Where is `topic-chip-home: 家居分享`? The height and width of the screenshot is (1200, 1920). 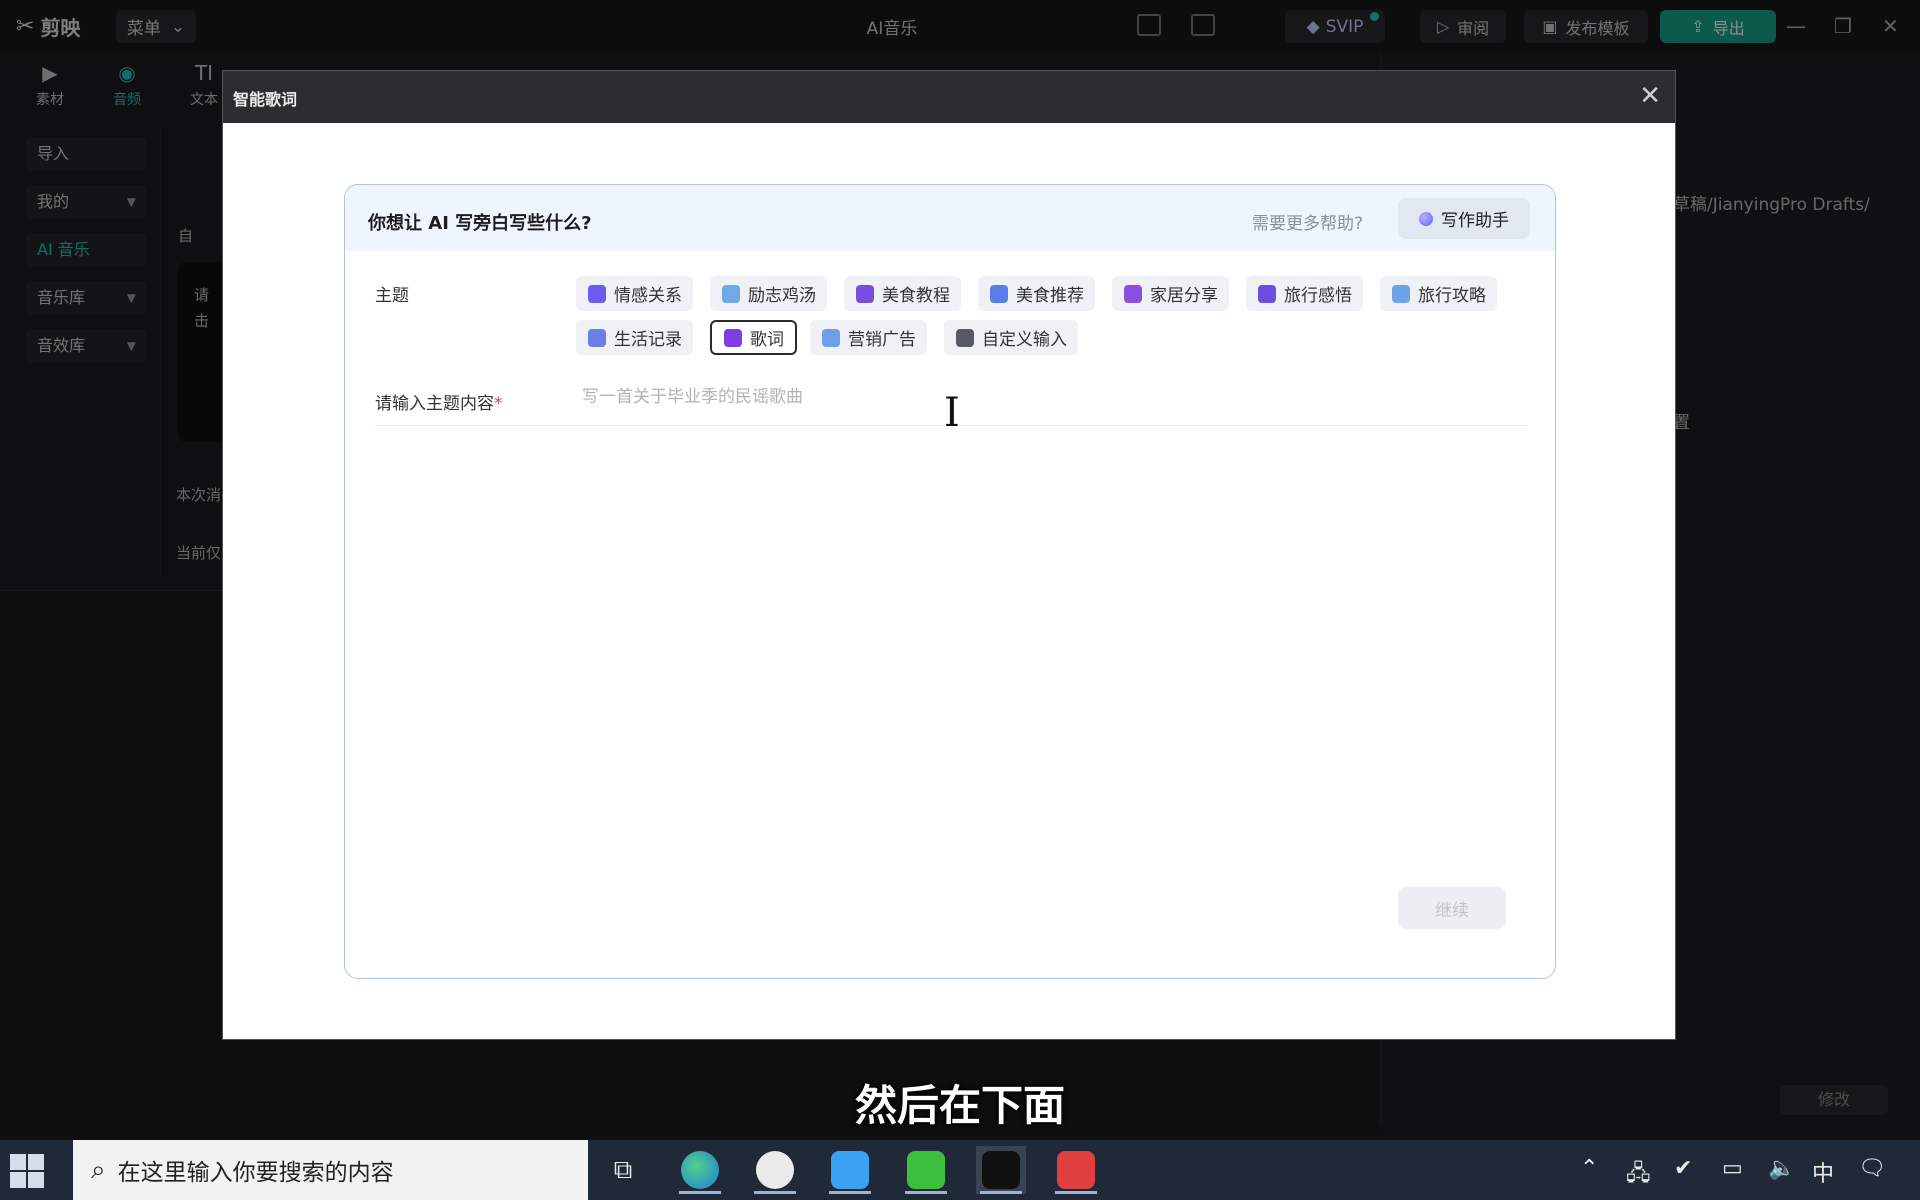
topic-chip-home: 家居分享 is located at coordinates (1170, 293).